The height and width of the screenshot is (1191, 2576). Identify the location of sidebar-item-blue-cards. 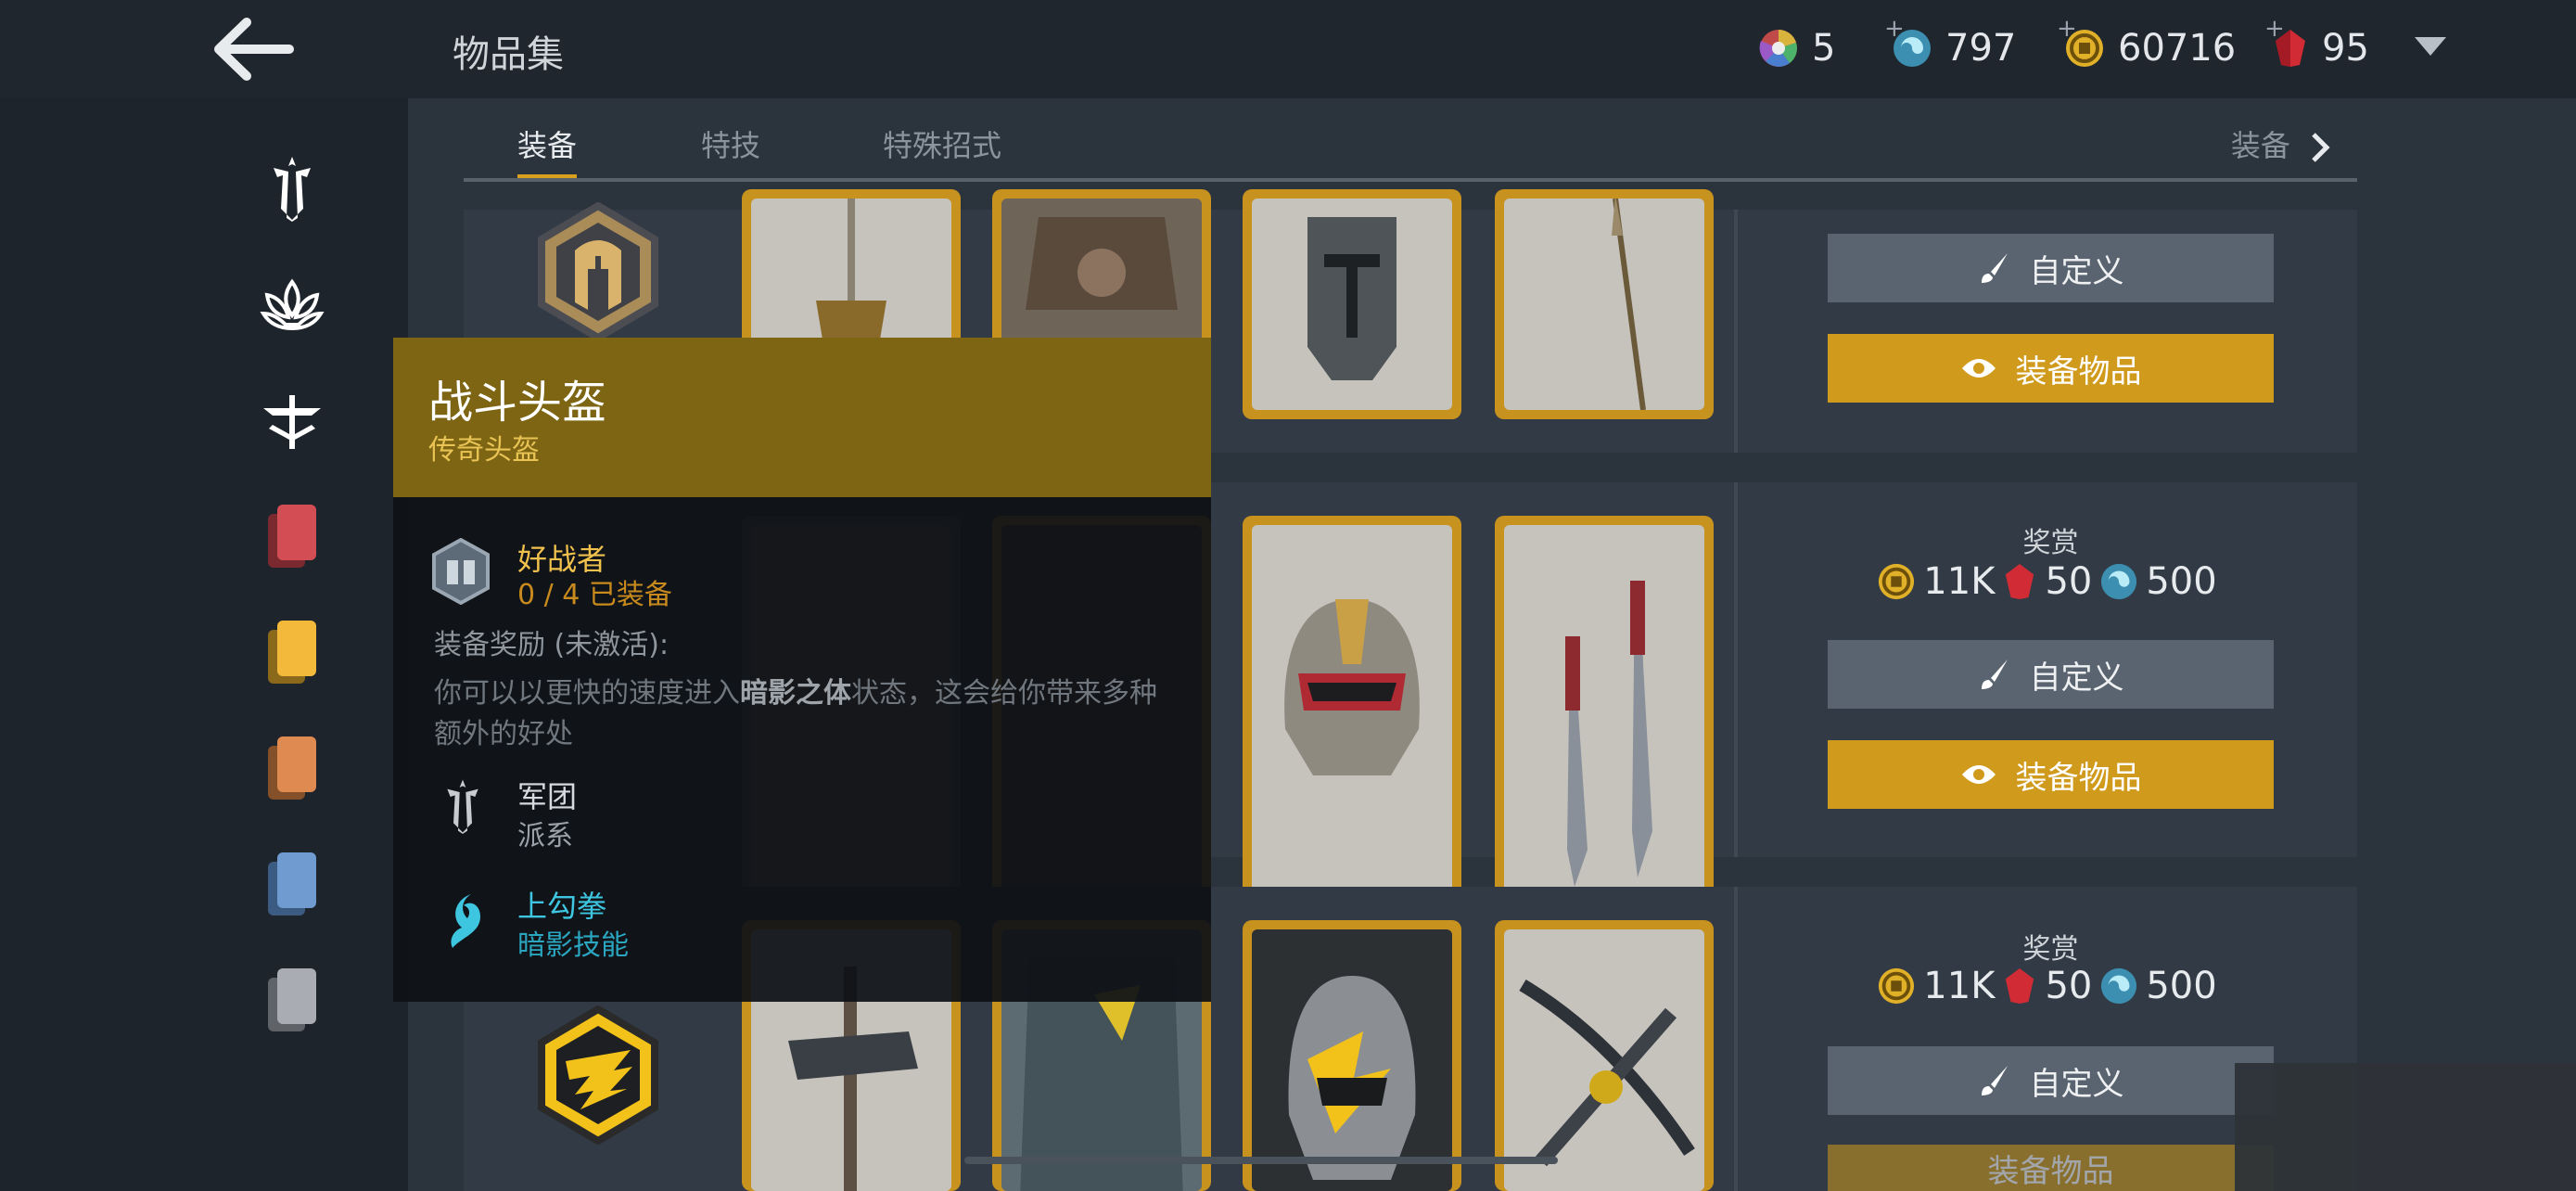
(292, 884).